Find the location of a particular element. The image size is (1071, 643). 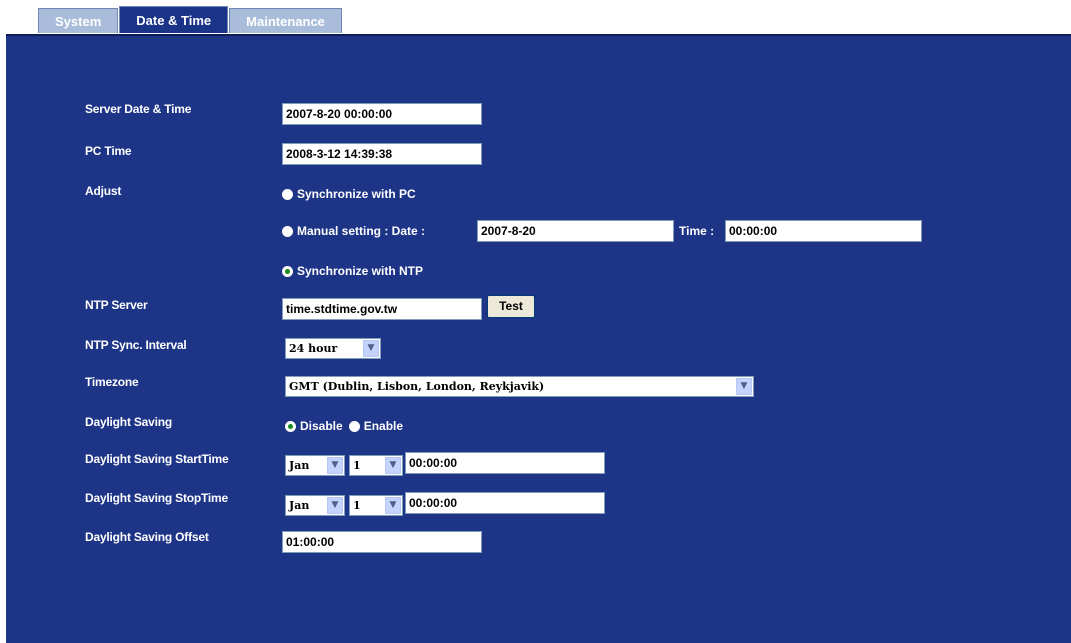

dst-stop-label: Daylight Saving StopTime is located at coordinates (157, 498).